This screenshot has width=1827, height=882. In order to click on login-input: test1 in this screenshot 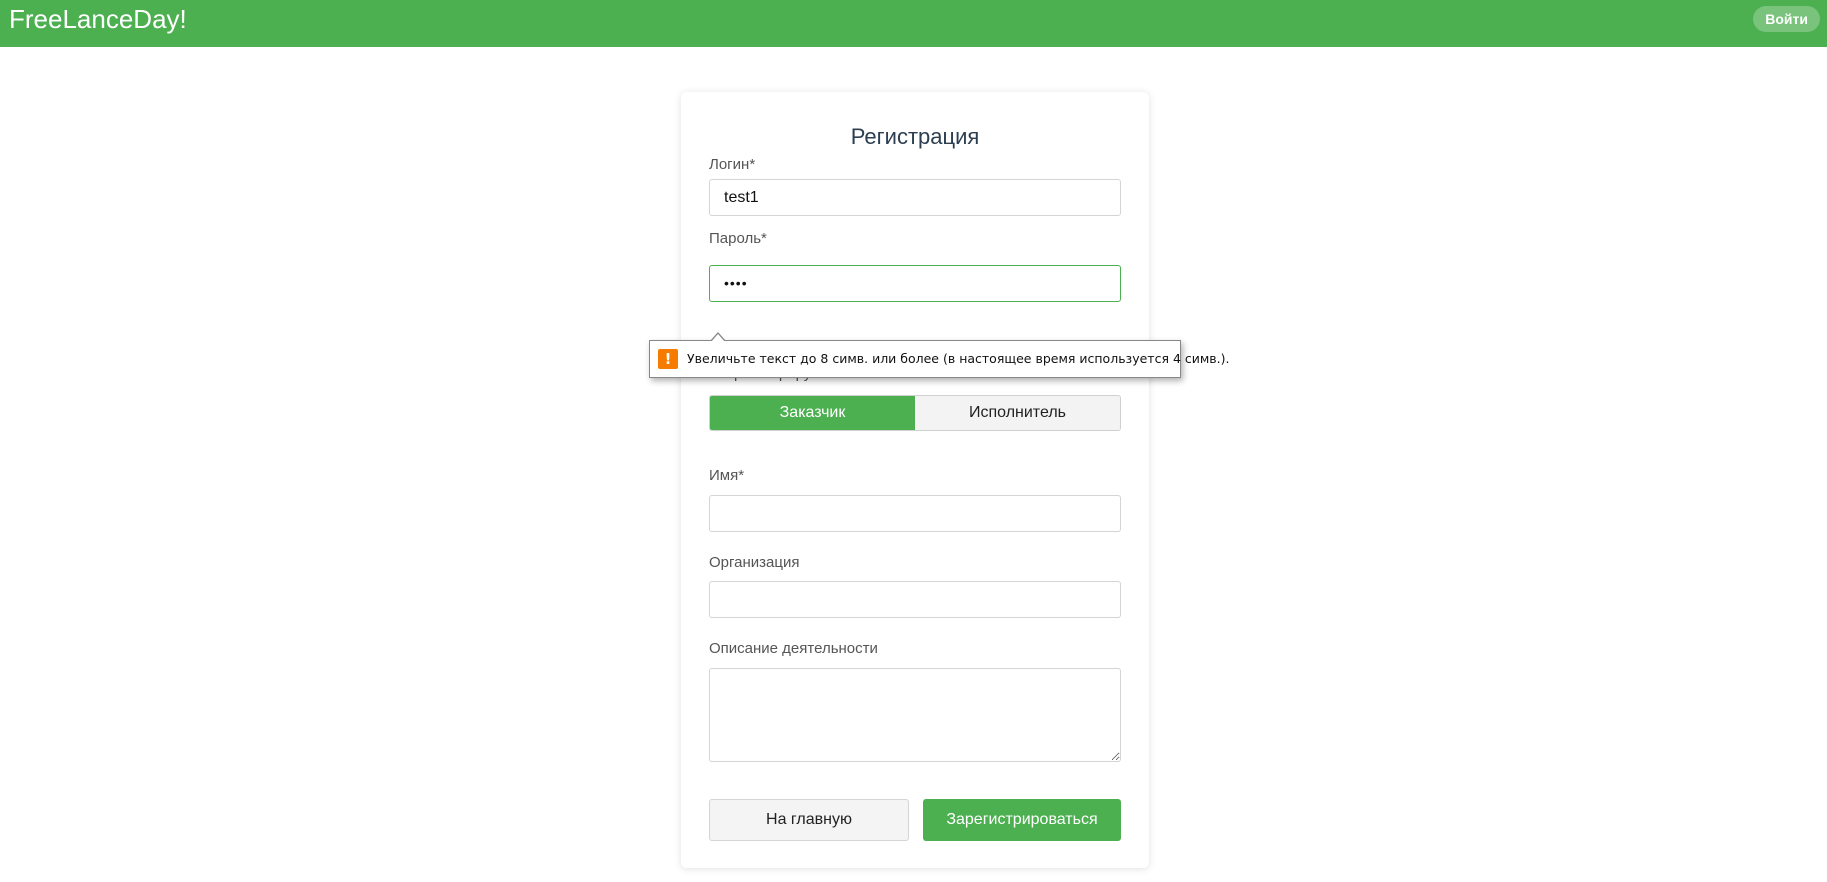, I will do `click(915, 197)`.